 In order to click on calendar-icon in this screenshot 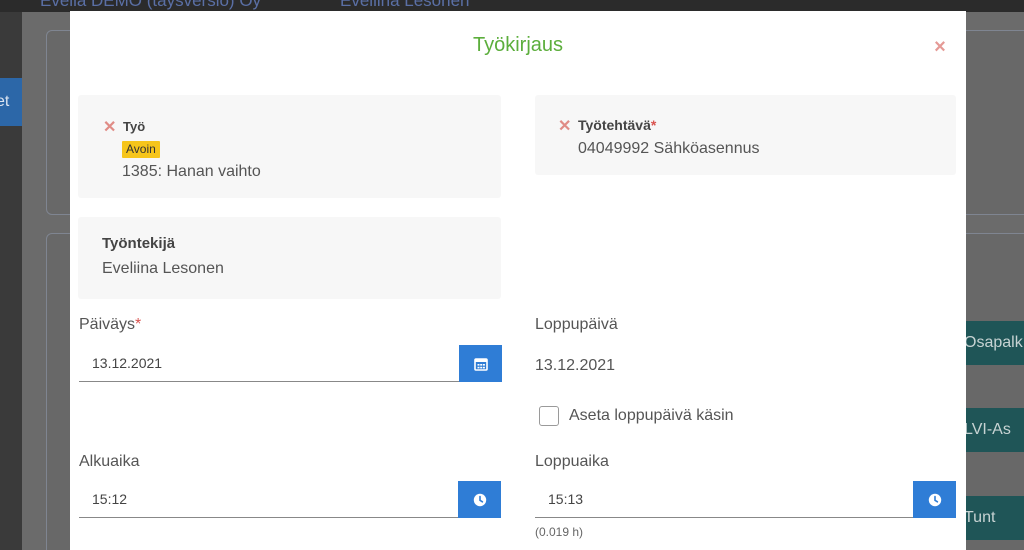, I will do `click(480, 364)`.